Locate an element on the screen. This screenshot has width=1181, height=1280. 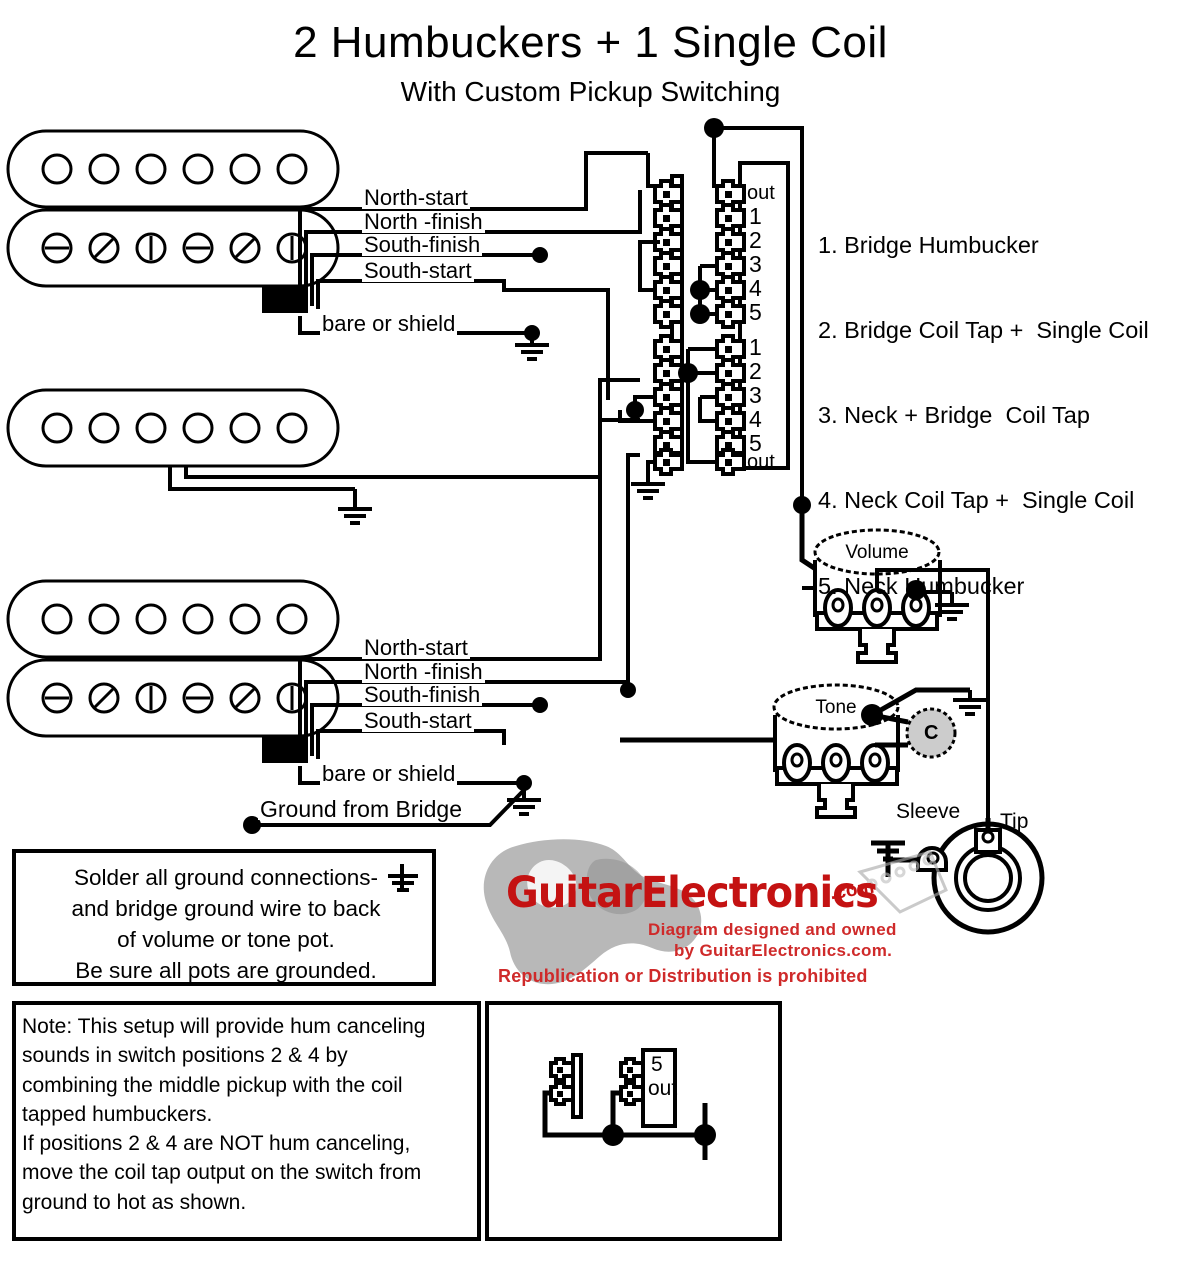
switch-lug-label-out-top: out is located at coordinates (761, 193).